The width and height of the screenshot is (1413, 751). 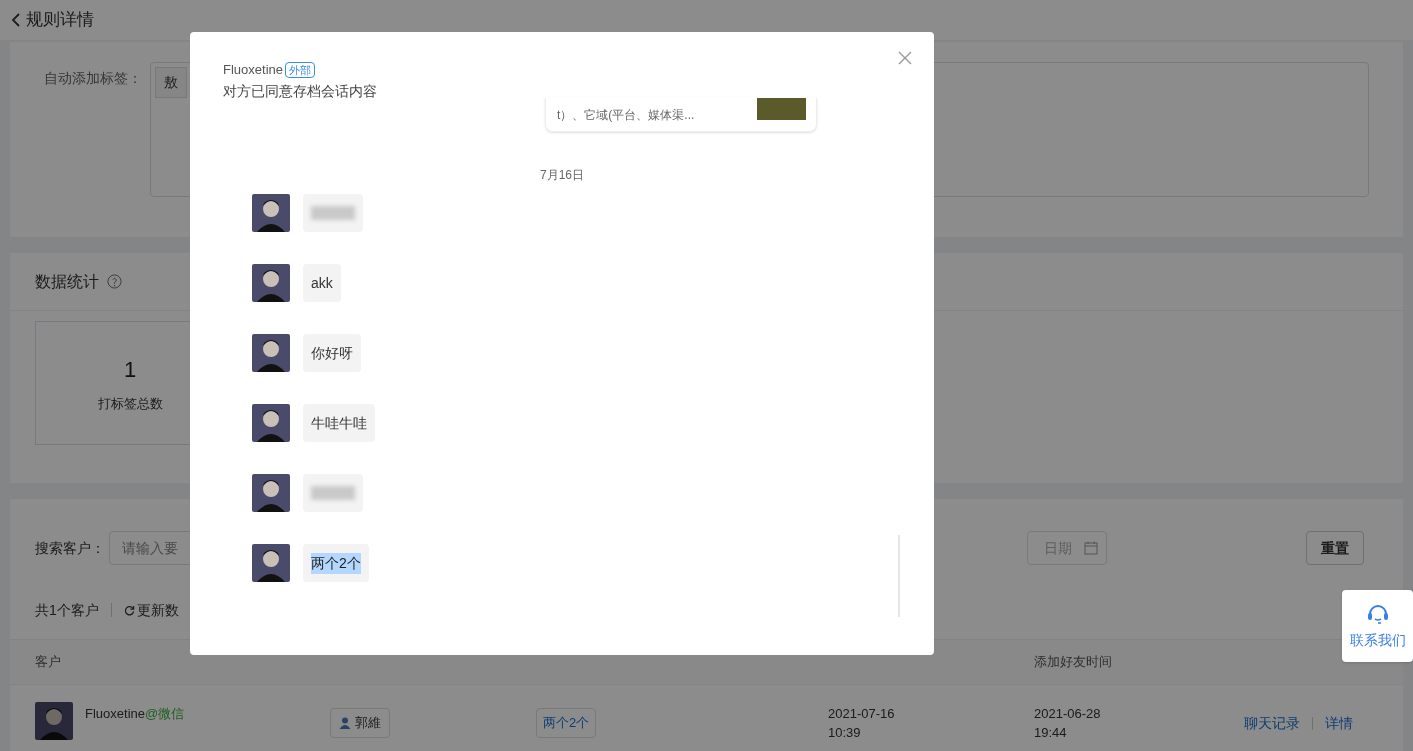 I want to click on calendar-icon, so click(x=1091, y=548).